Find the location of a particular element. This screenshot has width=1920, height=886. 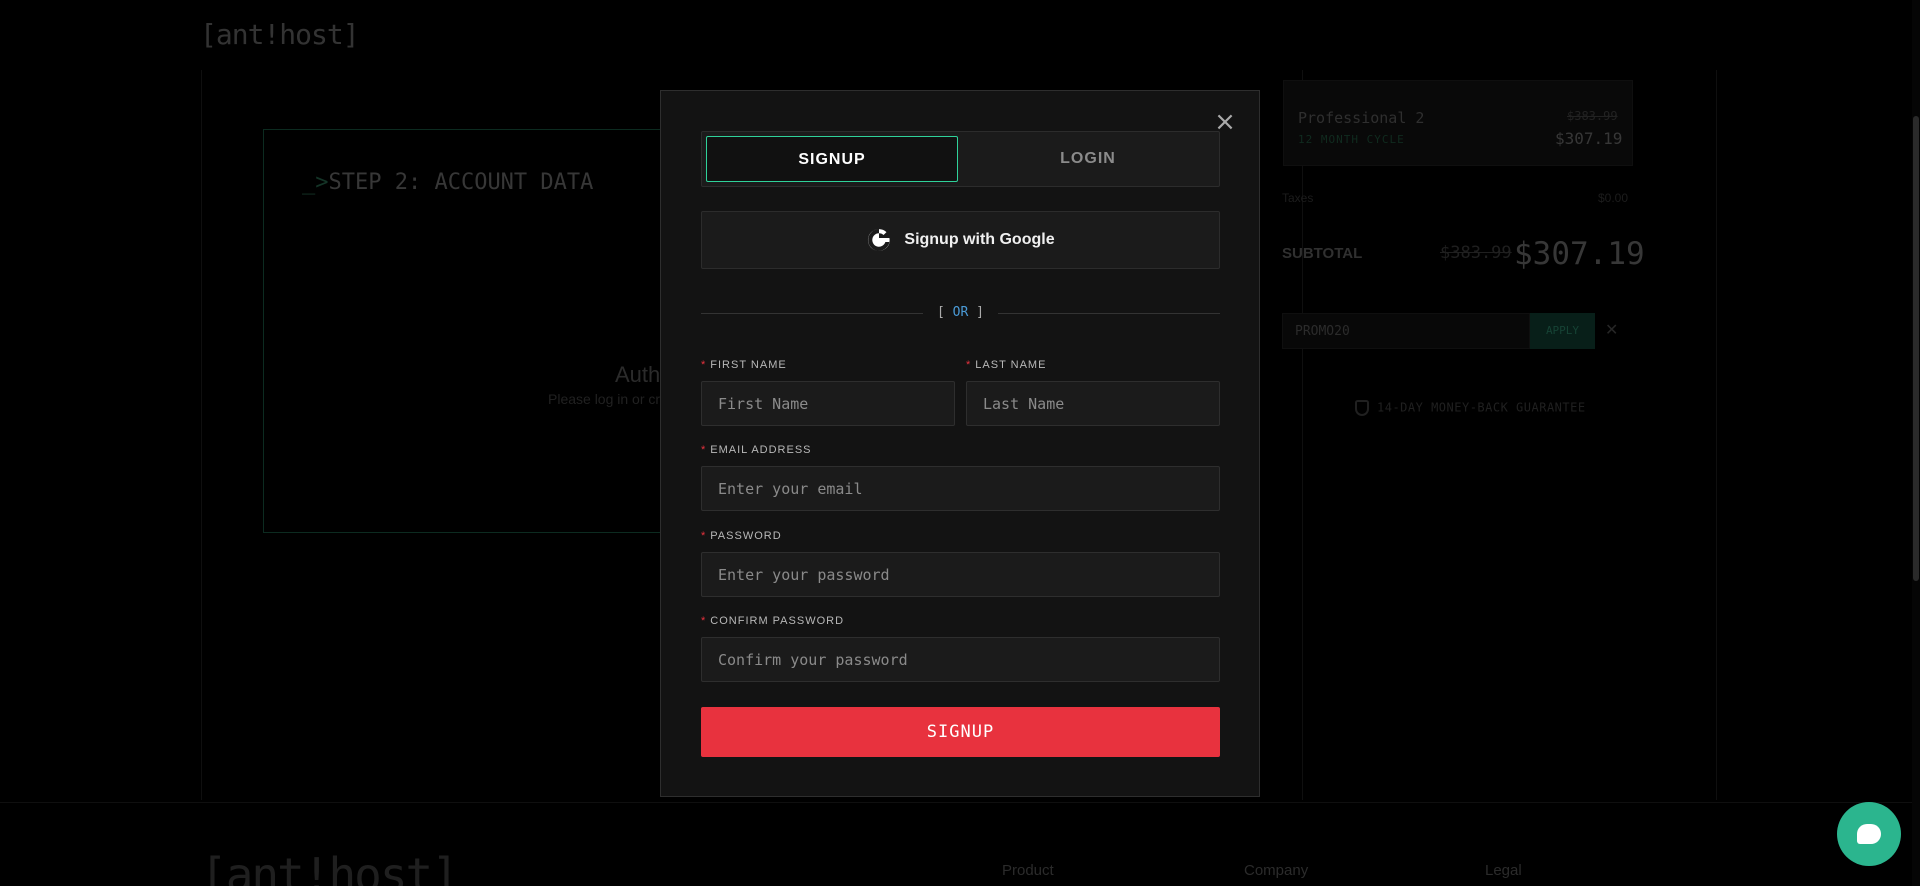

scrollbar-thumb is located at coordinates (1916, 348).